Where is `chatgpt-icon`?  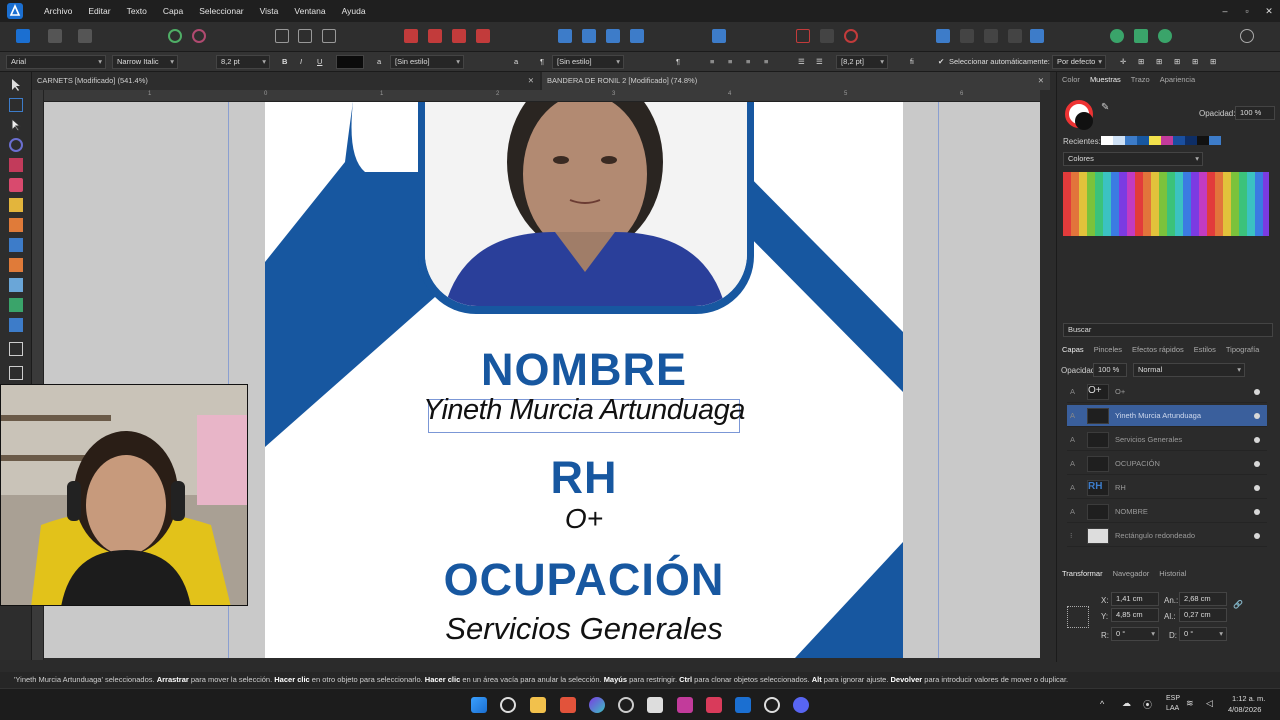 chatgpt-icon is located at coordinates (772, 705).